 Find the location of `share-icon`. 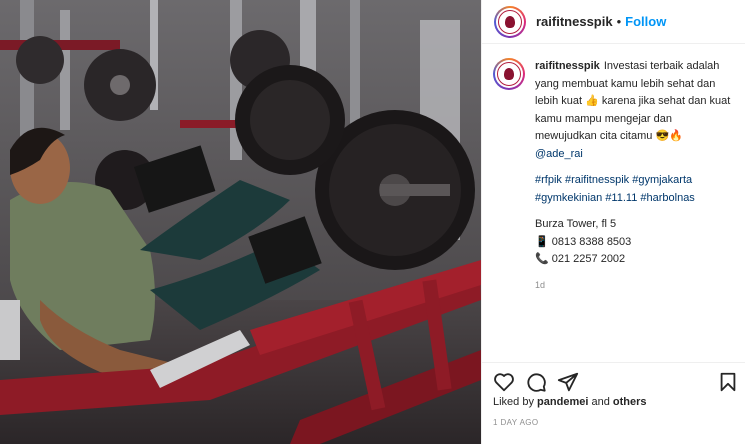

share-icon is located at coordinates (568, 382).